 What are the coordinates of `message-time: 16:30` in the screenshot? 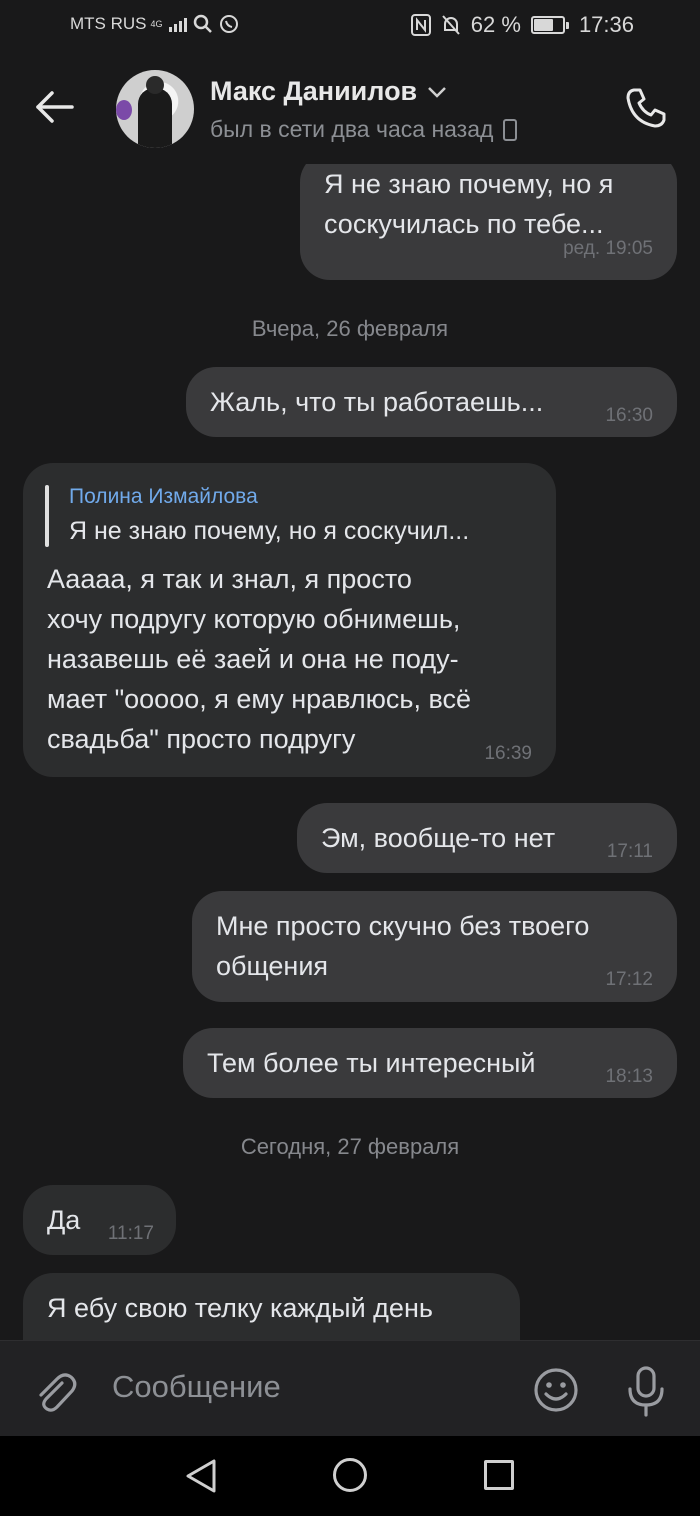 It's located at (629, 415).